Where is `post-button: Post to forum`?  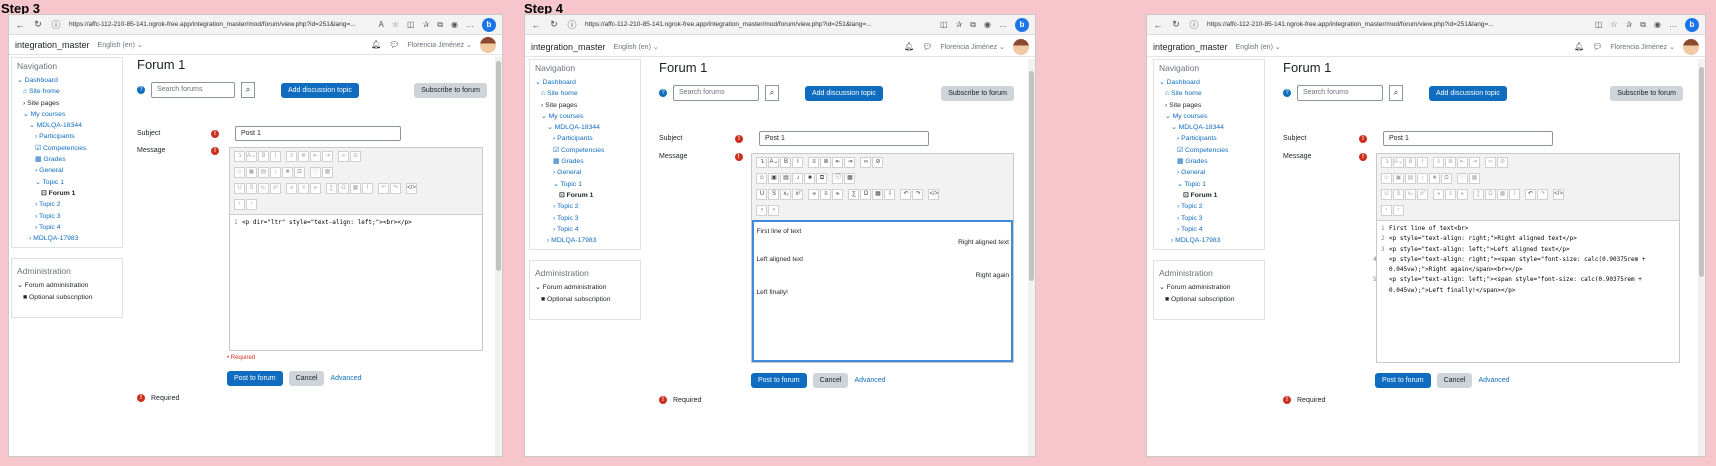 post-button: Post to forum is located at coordinates (1403, 380).